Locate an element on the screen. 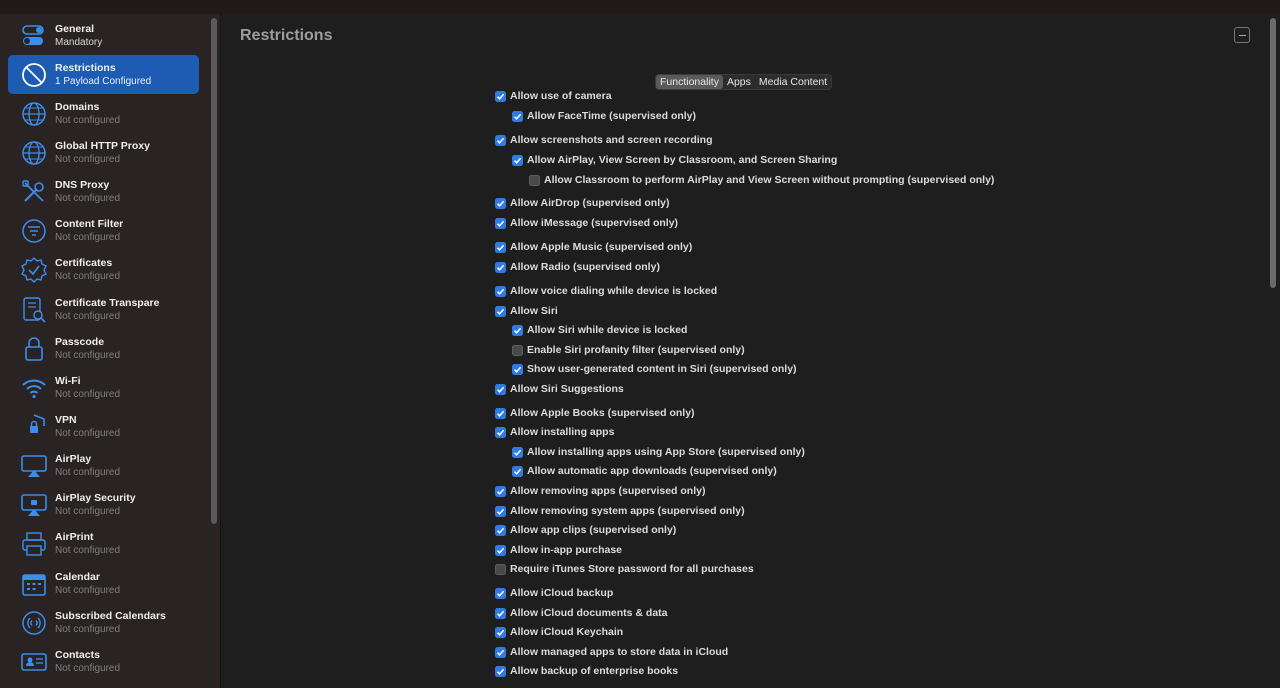  option-row: Allow use of camera is located at coordinates (553, 96).